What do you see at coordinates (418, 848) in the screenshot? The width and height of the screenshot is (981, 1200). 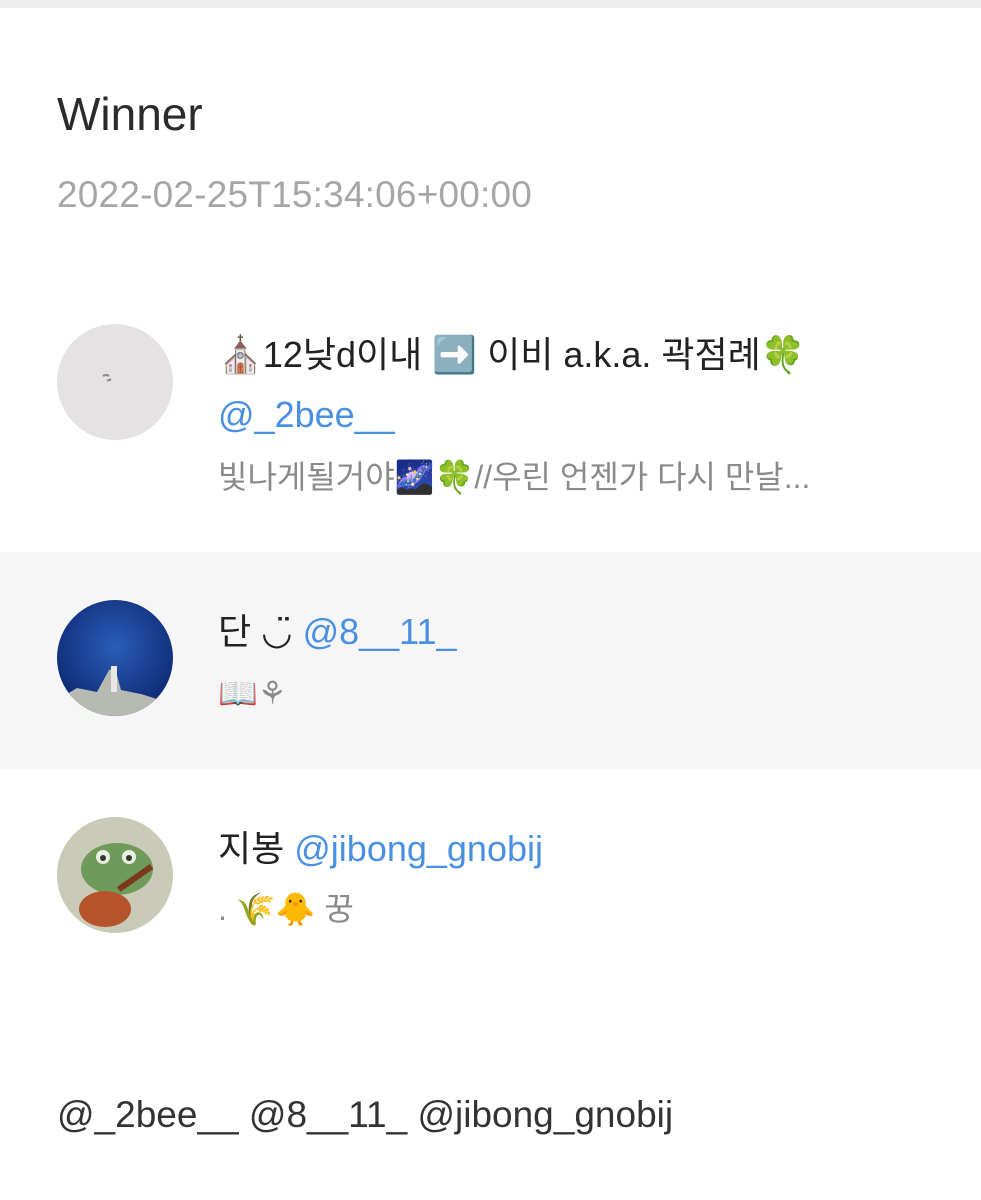 I see `winner-handle: @jibong_gnobij` at bounding box center [418, 848].